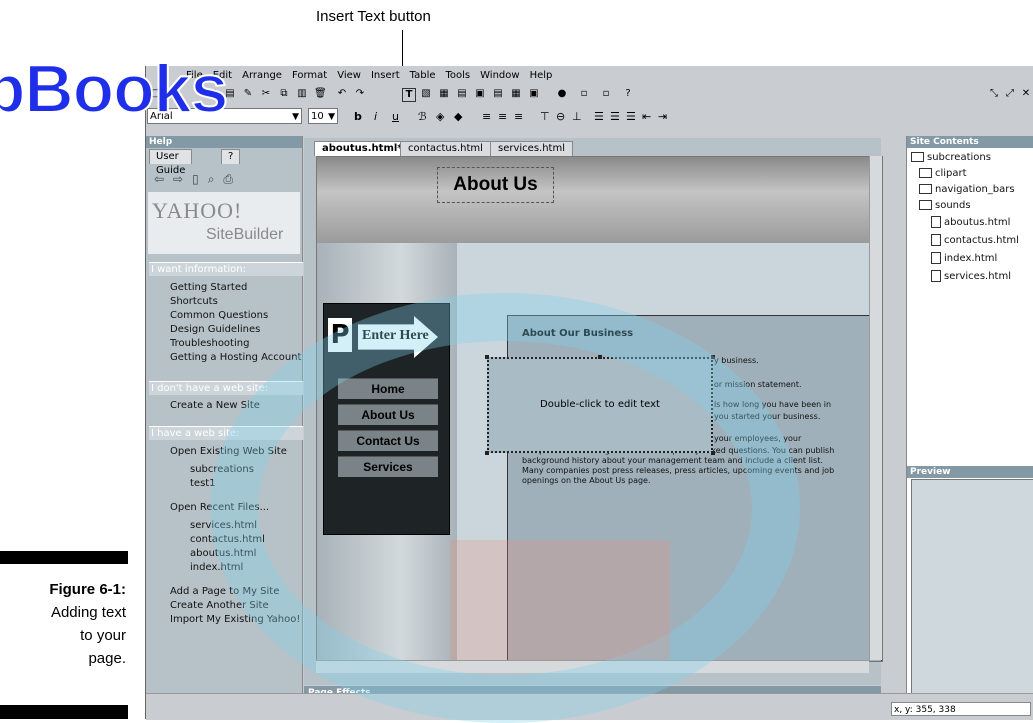 Image resolution: width=1033 pixels, height=723 pixels. Describe the element at coordinates (223, 525) in the screenshot. I see `help-link: services.html` at that location.